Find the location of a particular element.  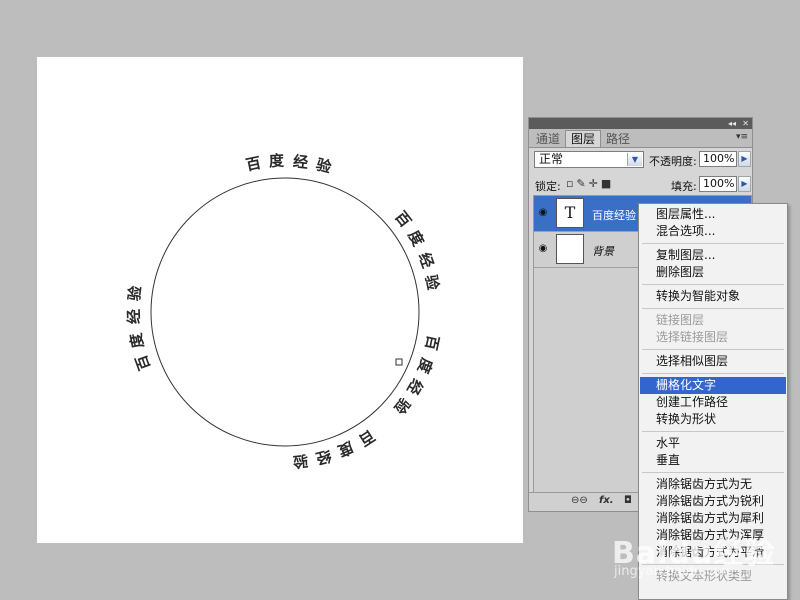

path-anchor-handle is located at coordinates (399, 362).